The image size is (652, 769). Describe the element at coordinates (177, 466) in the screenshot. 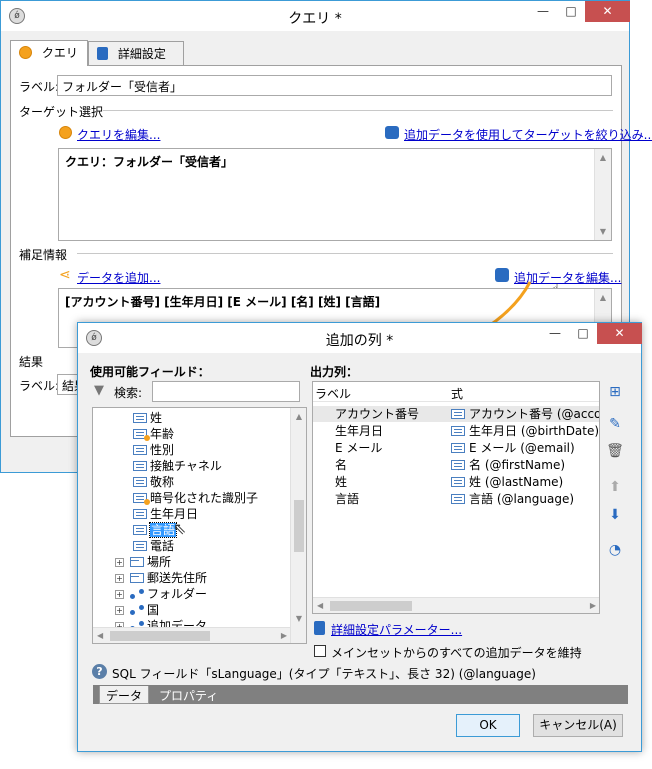

I see `tree-item: 接触チャネル` at that location.